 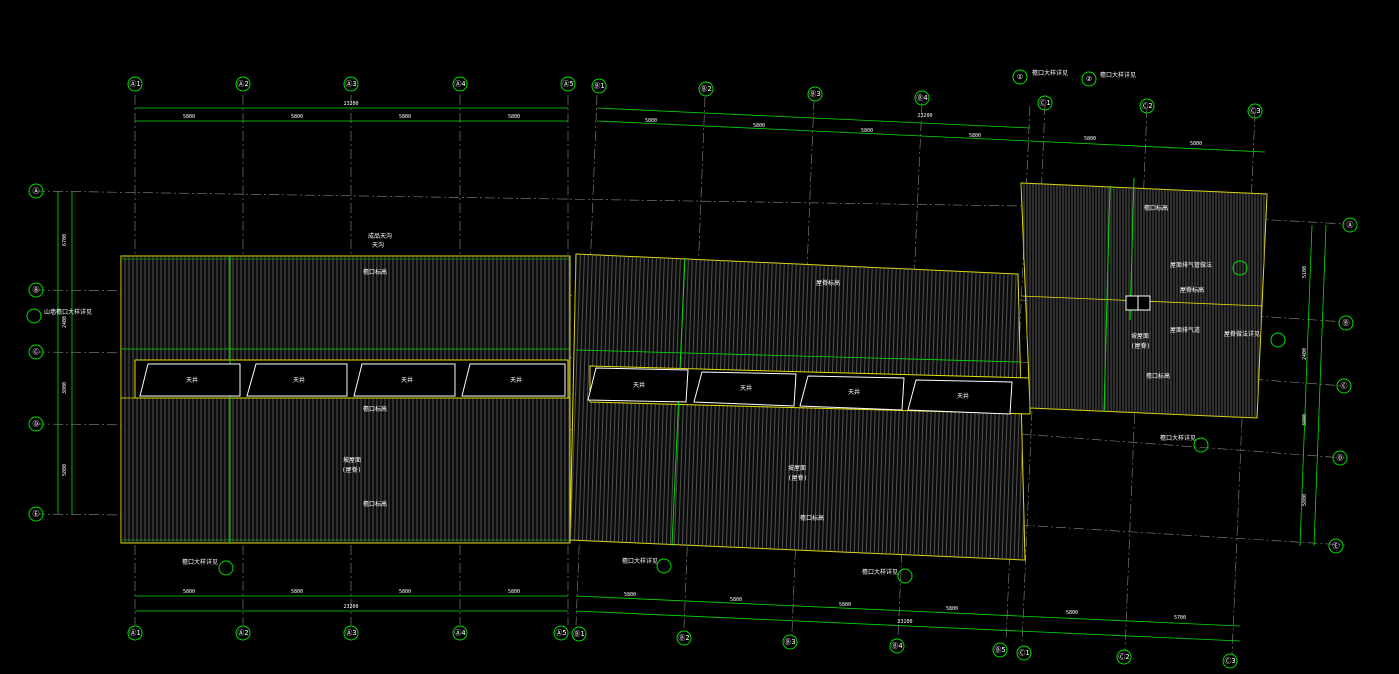 What do you see at coordinates (797, 468) in the screenshot?
I see `note-roof-mid: 坡屋面` at bounding box center [797, 468].